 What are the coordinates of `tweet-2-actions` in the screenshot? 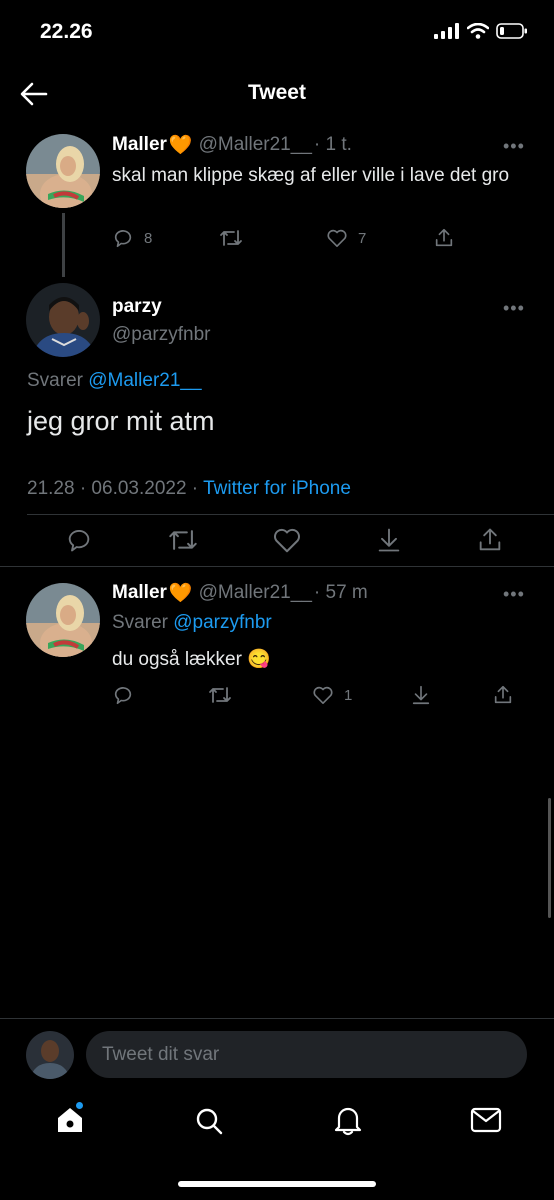 It's located at (284, 540).